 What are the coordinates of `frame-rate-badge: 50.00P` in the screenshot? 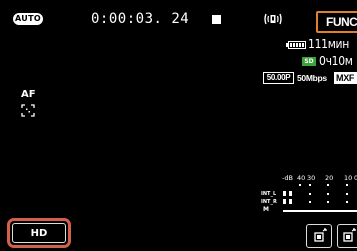 It's located at (278, 78).